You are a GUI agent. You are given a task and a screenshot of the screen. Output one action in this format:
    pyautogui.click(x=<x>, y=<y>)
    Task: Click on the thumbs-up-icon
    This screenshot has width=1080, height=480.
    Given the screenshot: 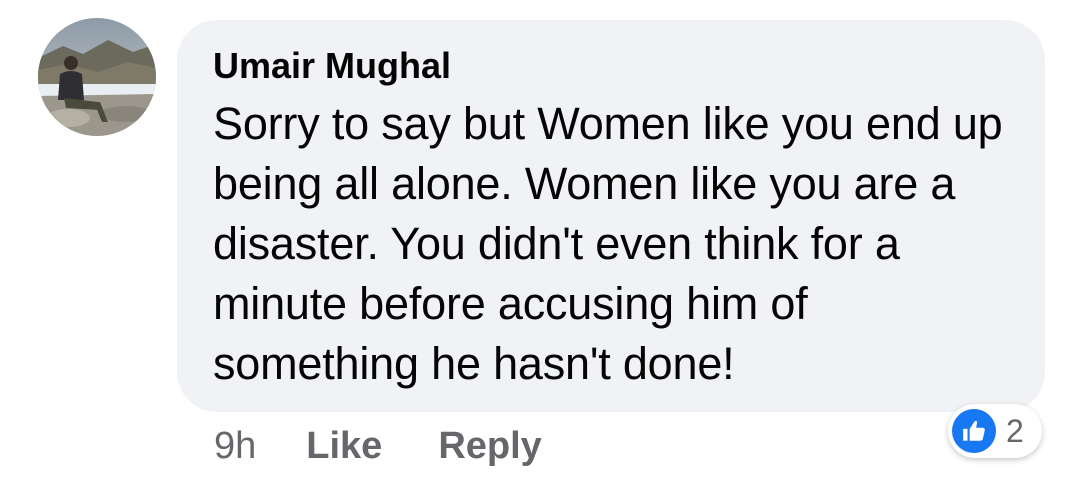 What is the action you would take?
    pyautogui.click(x=974, y=431)
    